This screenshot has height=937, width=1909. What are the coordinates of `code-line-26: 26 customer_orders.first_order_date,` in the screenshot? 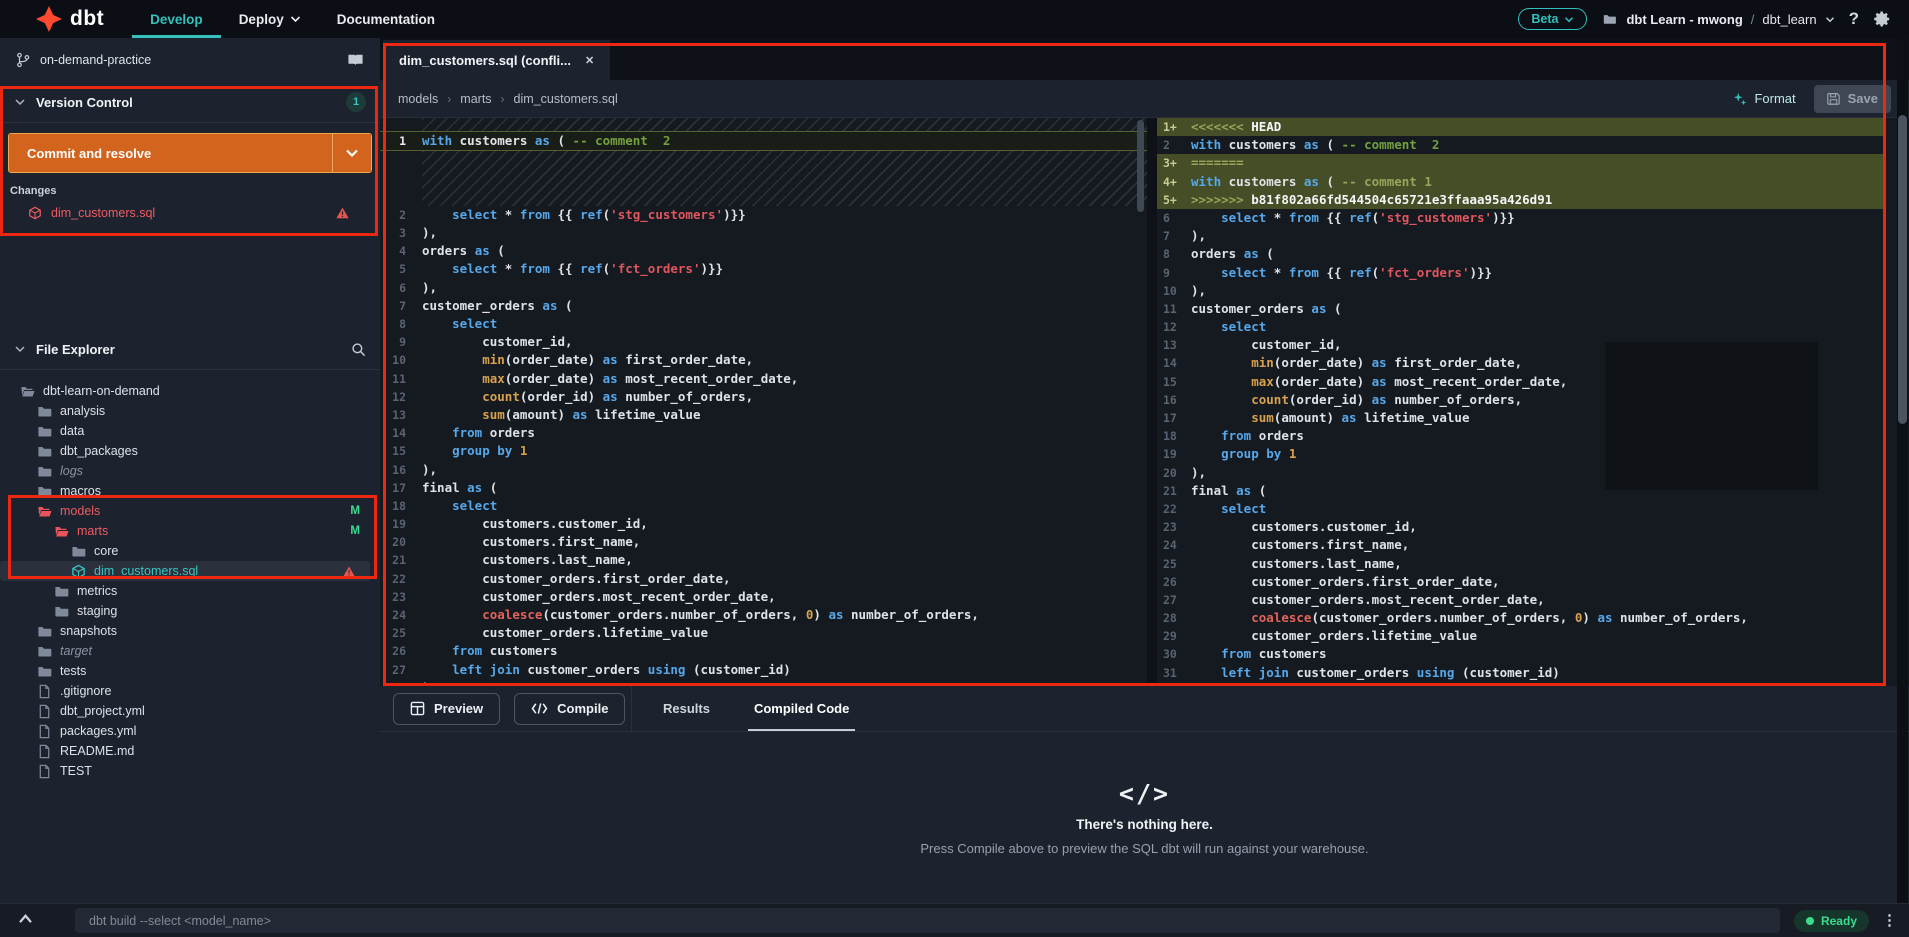 It's located at (1521, 582).